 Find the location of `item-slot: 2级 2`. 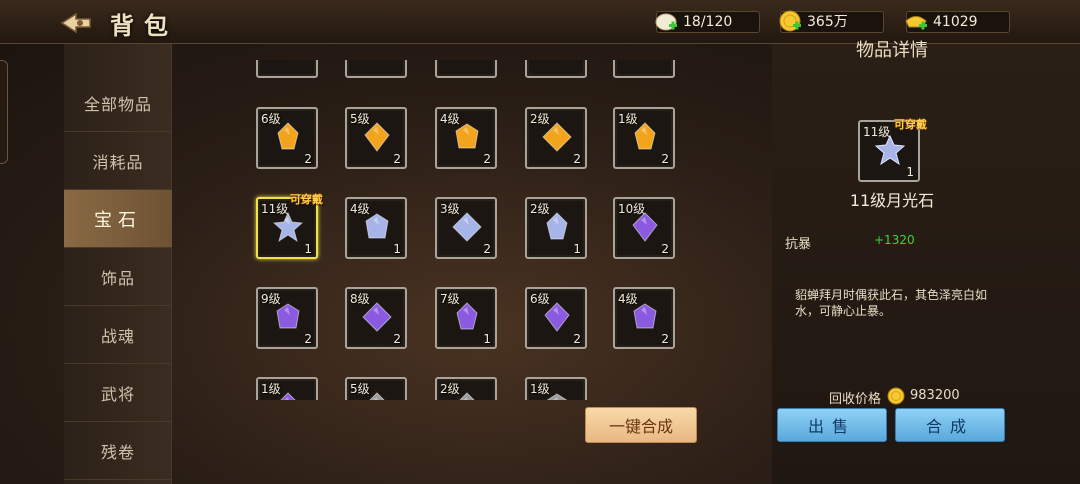

item-slot: 2级 2 is located at coordinates (556, 138).